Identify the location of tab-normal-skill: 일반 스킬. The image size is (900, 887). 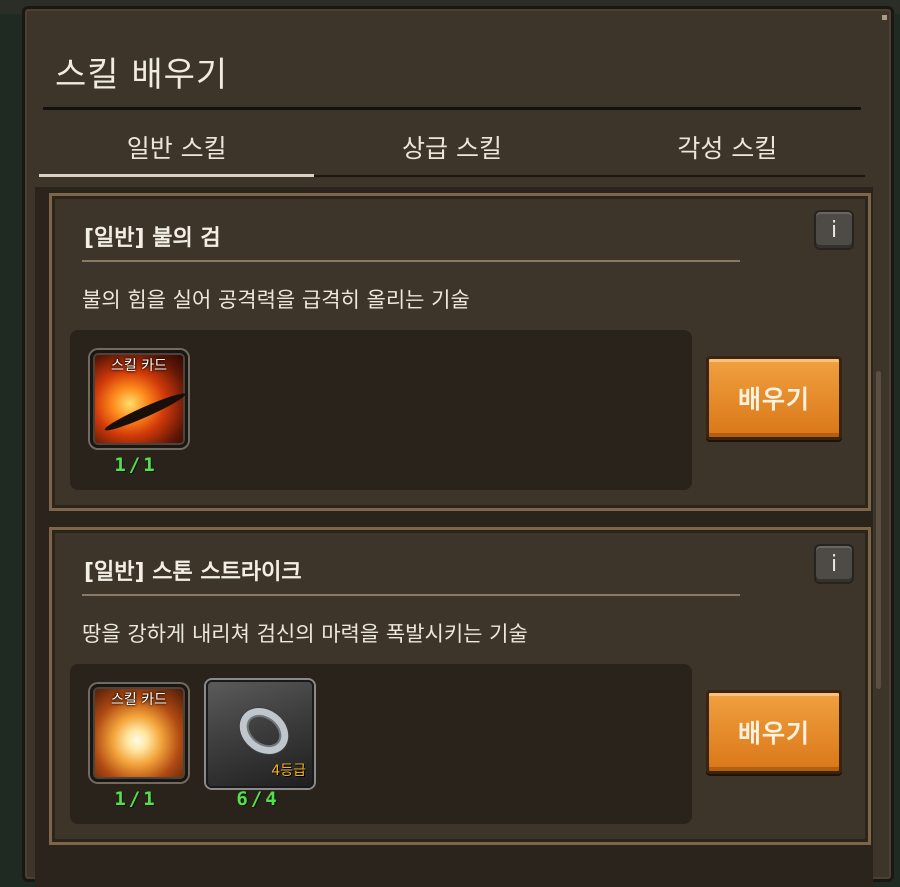
(176, 147).